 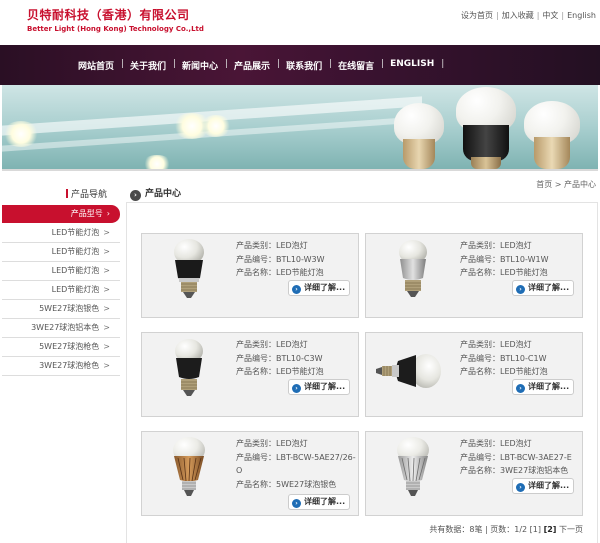 I want to click on nav-message: 在线留言, so click(x=357, y=65).